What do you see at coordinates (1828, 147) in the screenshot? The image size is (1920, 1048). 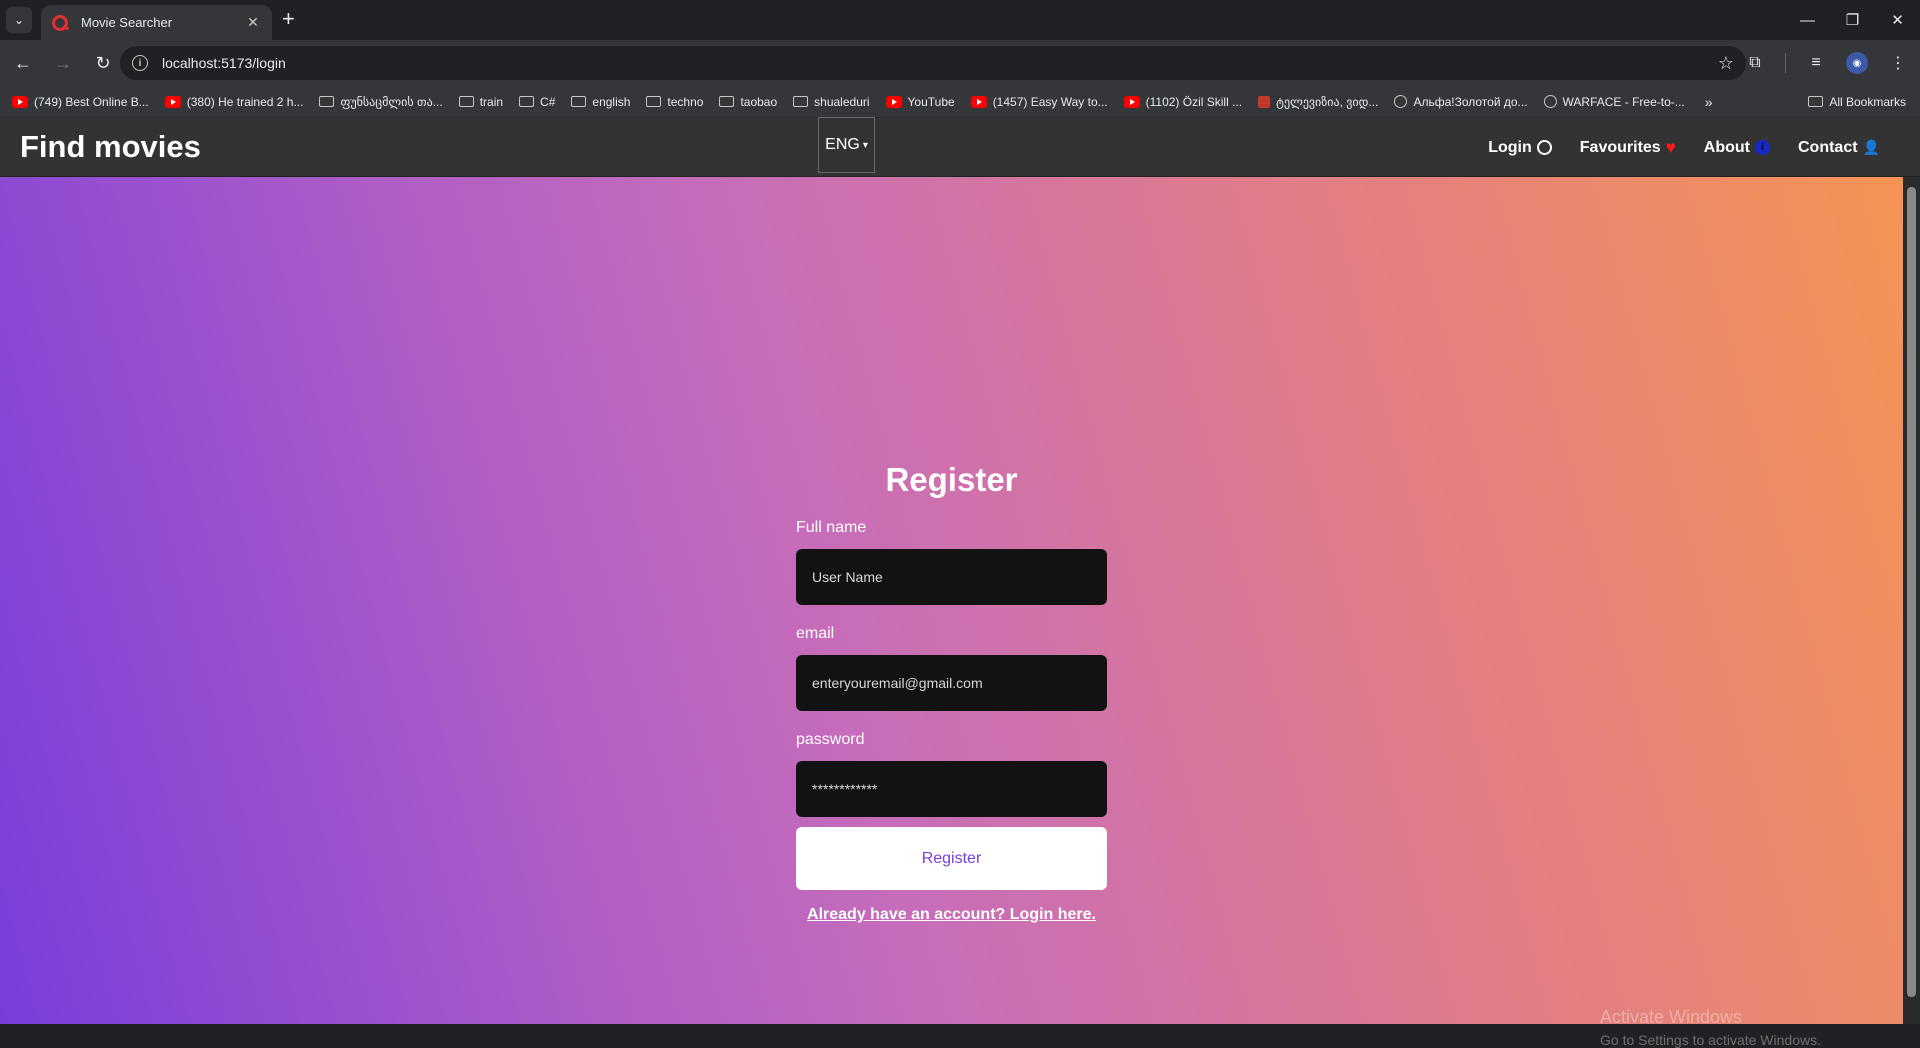 I see `nav-contact-label: Contact` at bounding box center [1828, 147].